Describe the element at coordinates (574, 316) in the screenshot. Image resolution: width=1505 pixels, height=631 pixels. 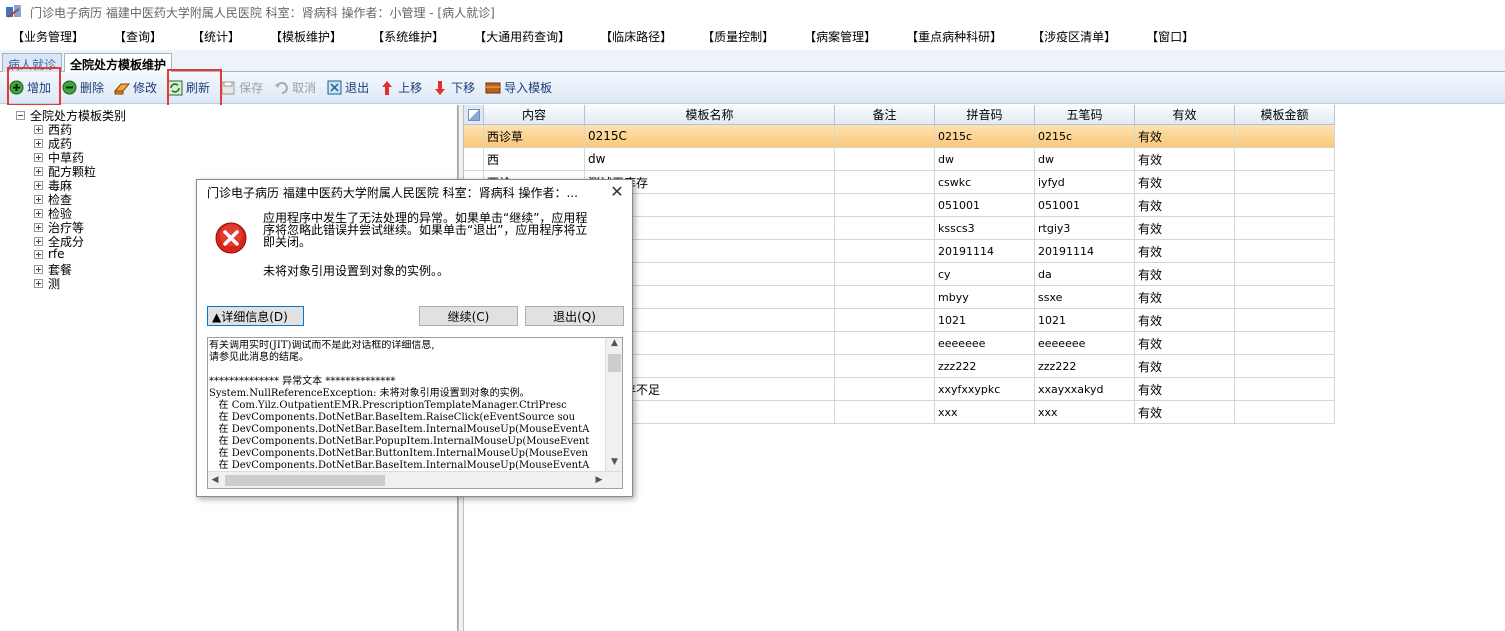
I see `quit-button: 退出(Q)` at that location.